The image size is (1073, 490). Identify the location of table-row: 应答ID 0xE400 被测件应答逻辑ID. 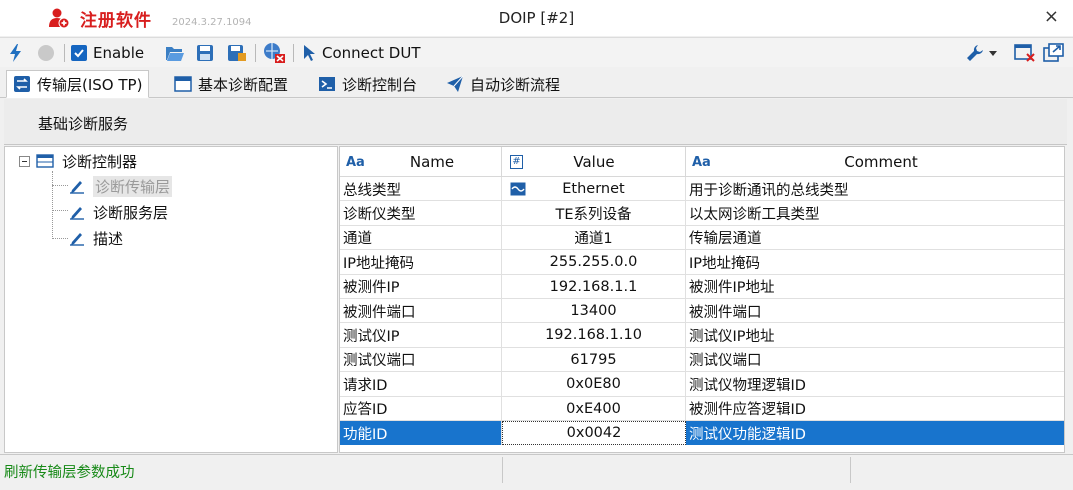
(702, 408).